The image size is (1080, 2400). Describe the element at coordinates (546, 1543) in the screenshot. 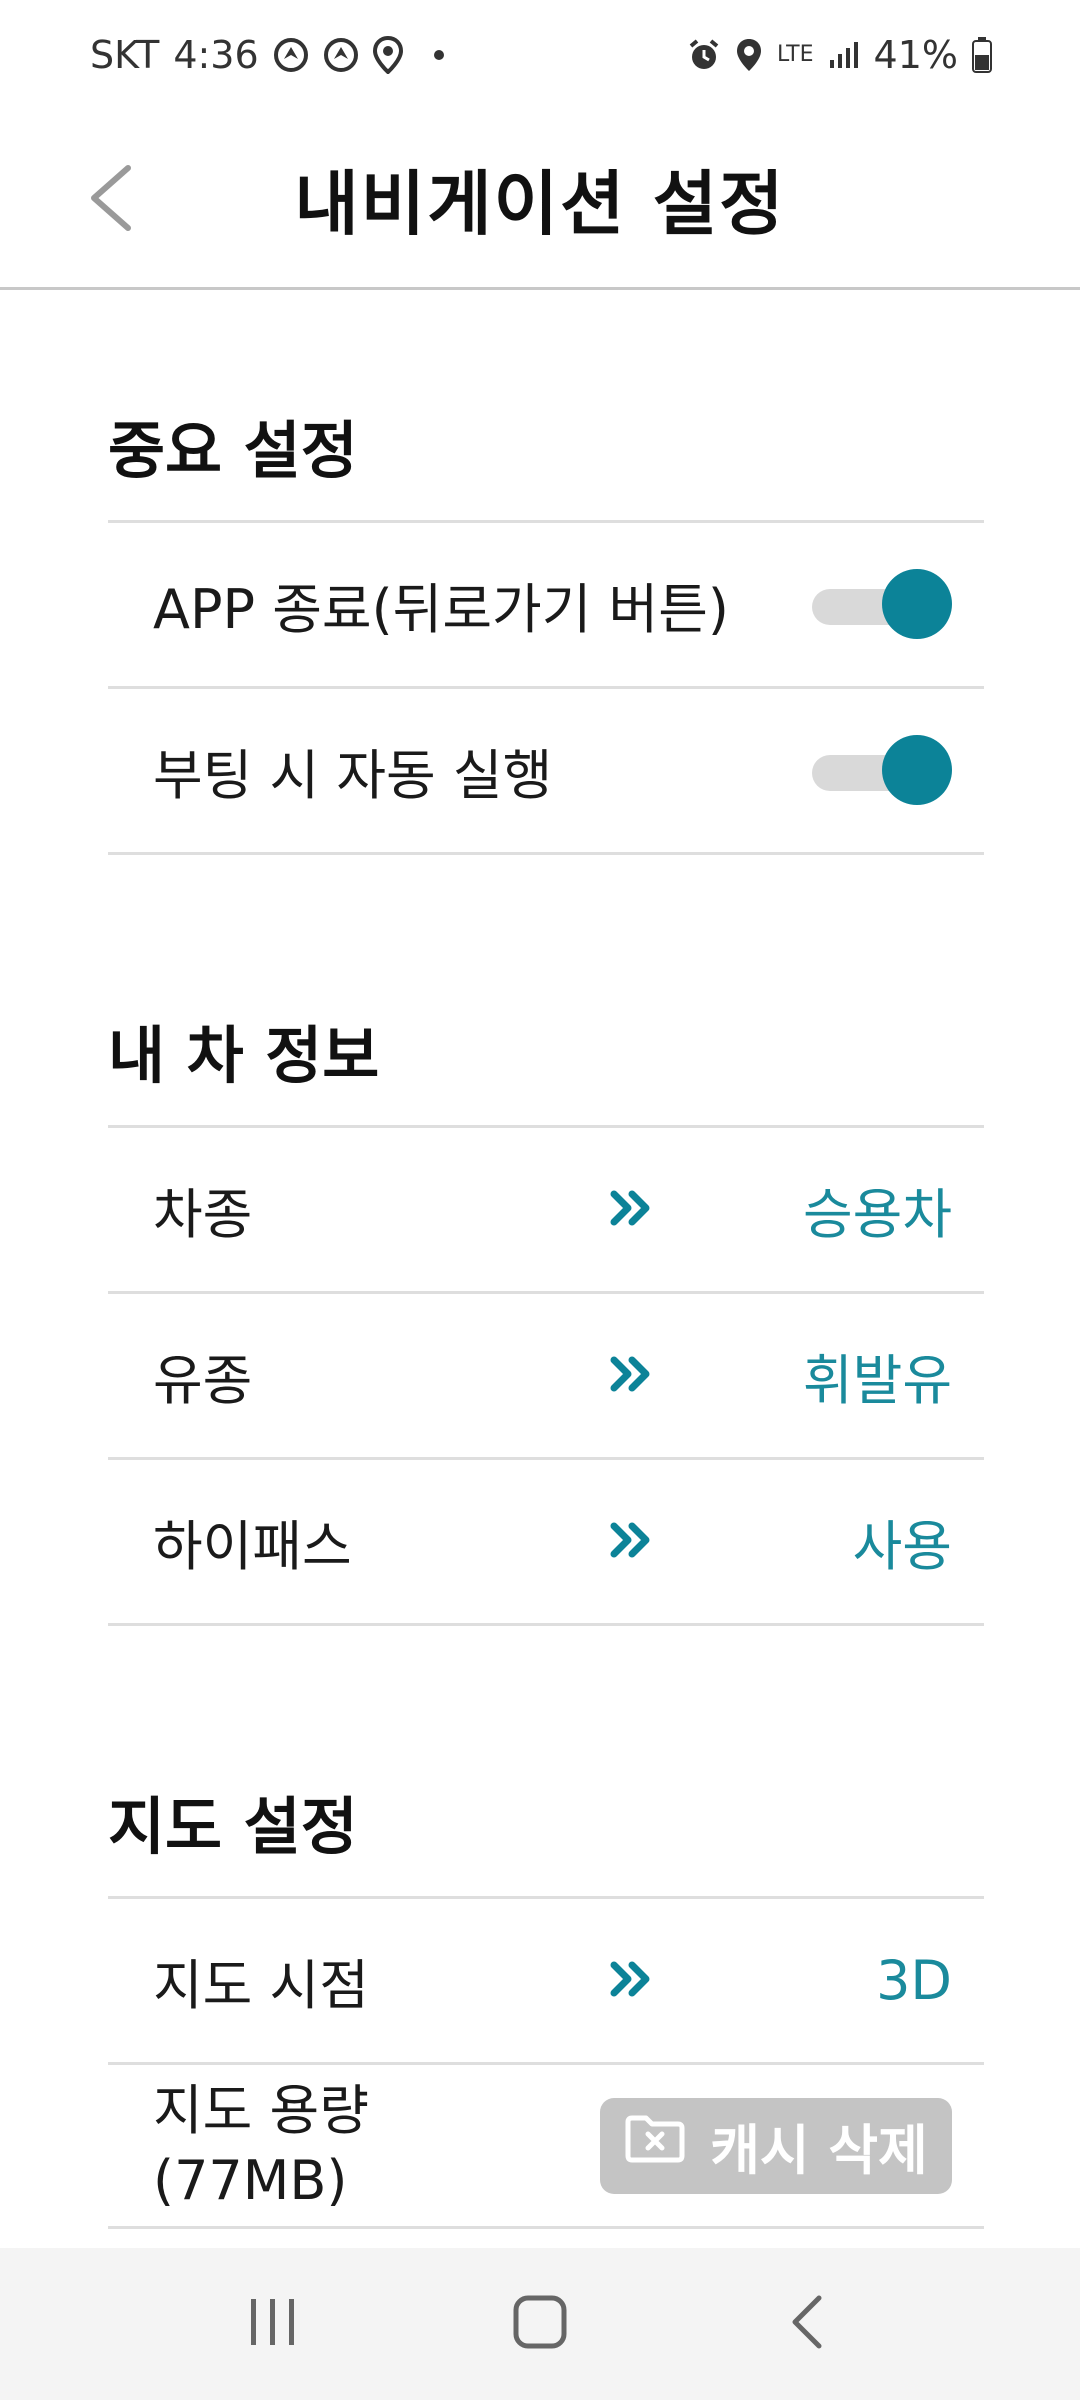

I see `setting-row-hipass: 하이패스 사용` at that location.